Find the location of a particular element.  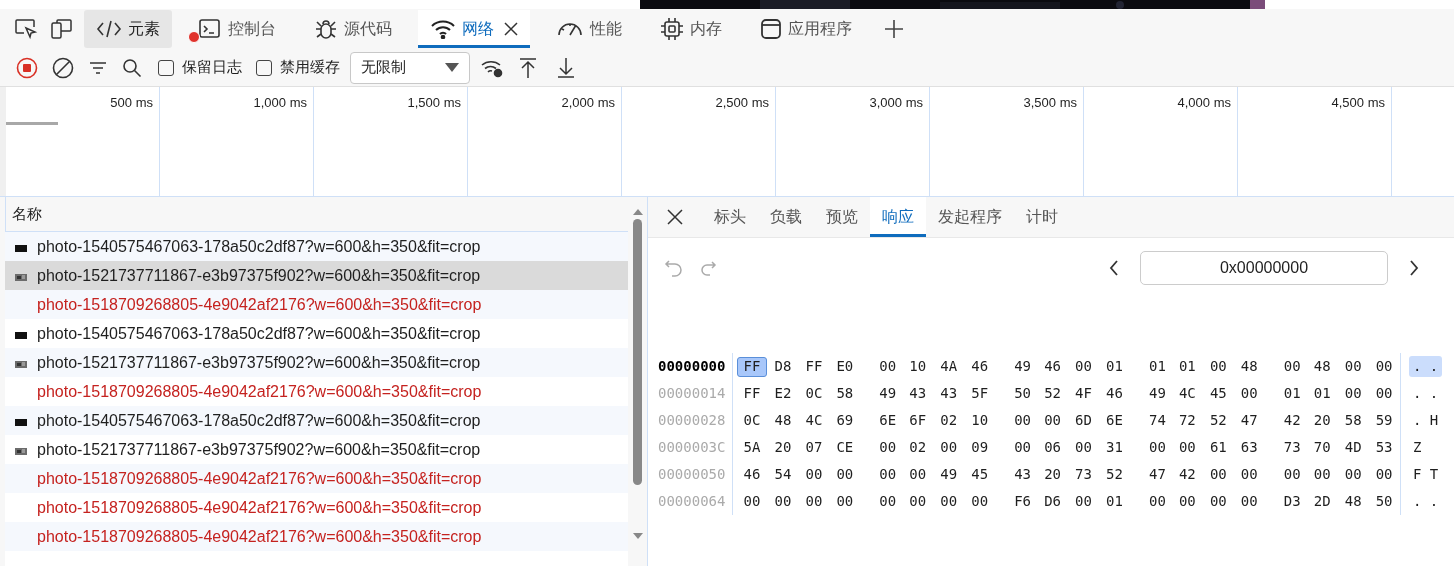

hex-byte: 52 is located at coordinates (1218, 420).